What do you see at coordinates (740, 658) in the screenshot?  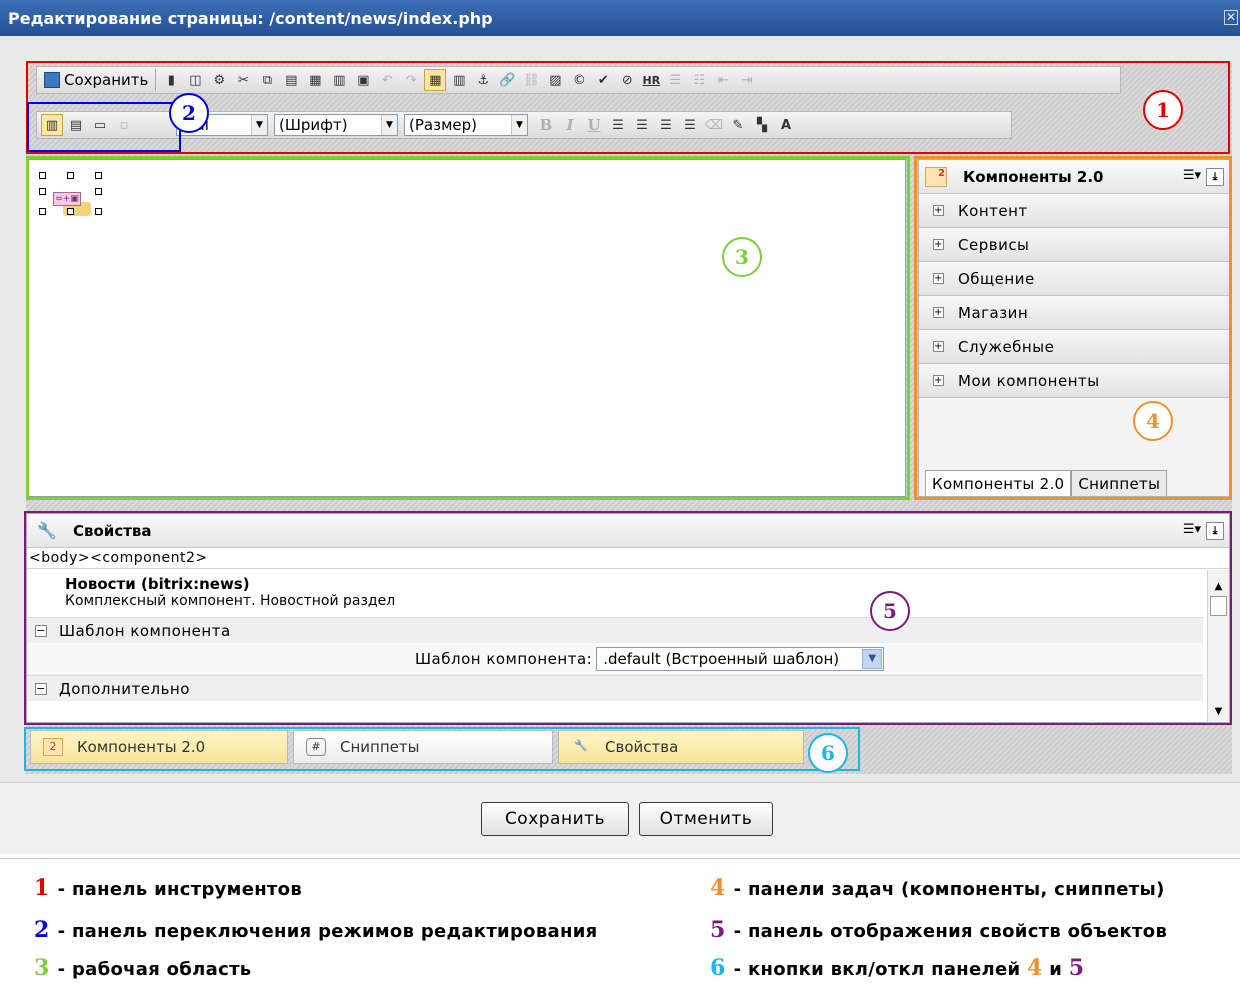 I see `template-select: .default (Встроенный шаблон) ▼` at bounding box center [740, 658].